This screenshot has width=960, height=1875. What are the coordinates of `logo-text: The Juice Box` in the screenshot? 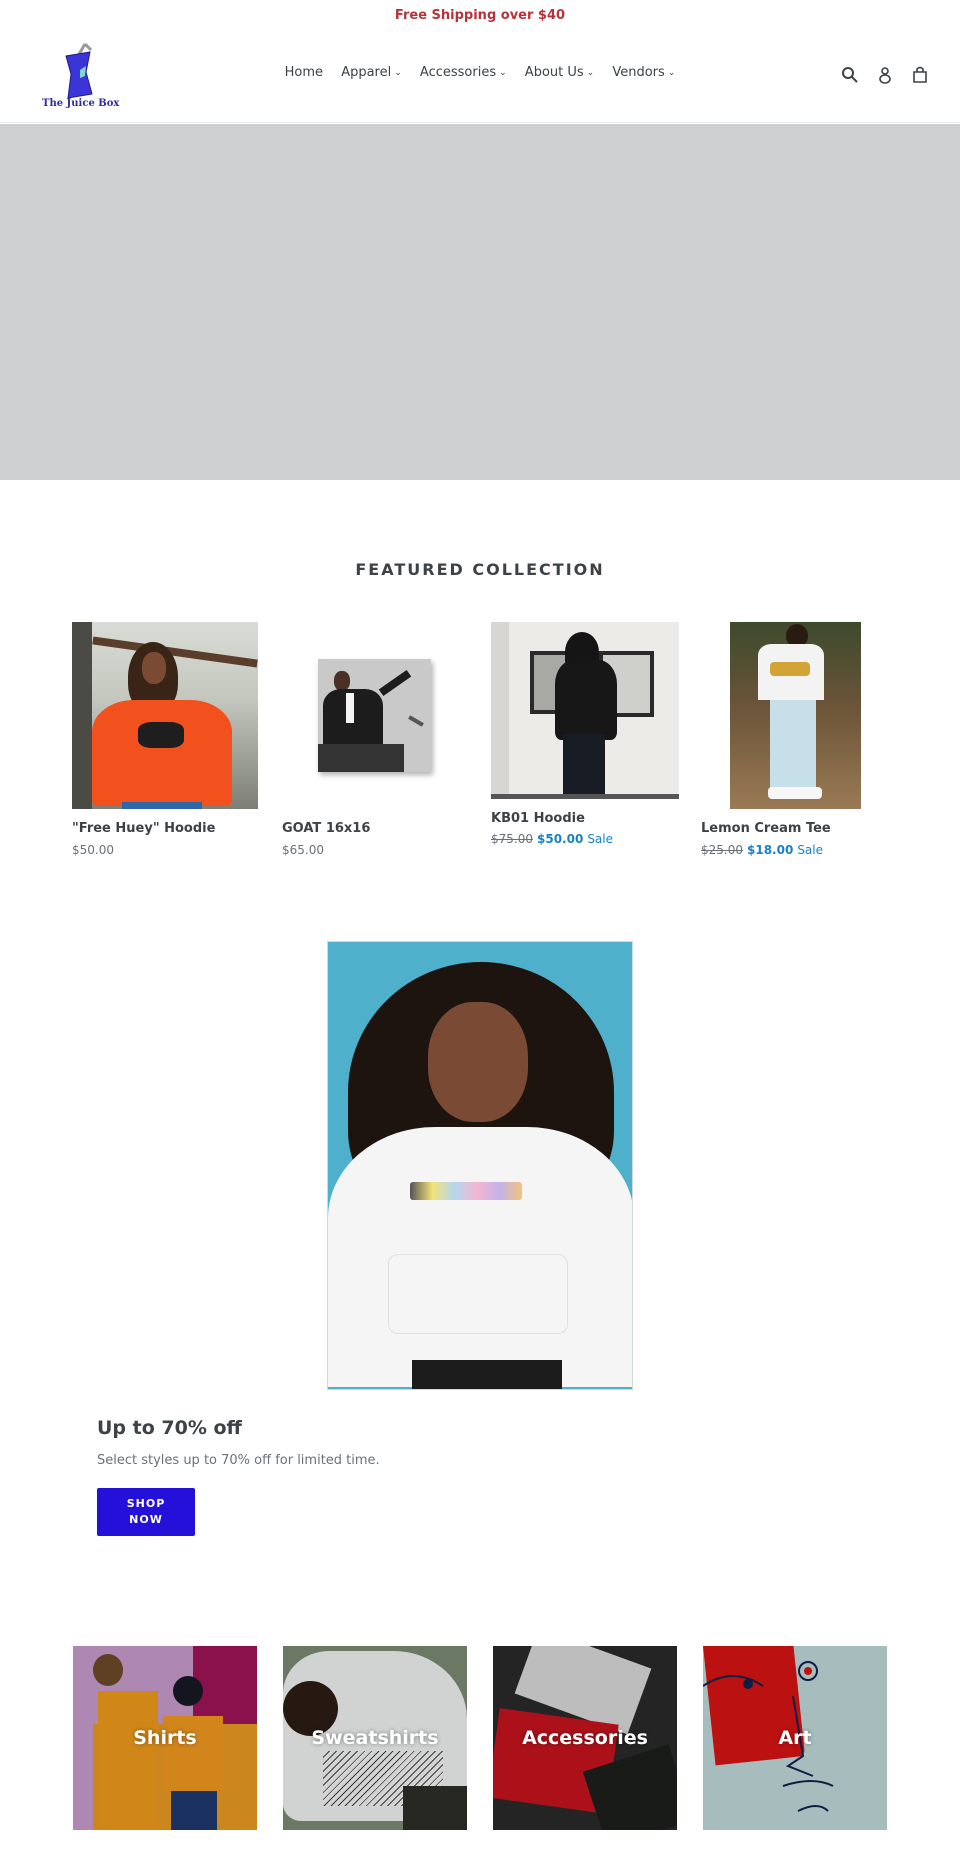 It's located at (81, 103).